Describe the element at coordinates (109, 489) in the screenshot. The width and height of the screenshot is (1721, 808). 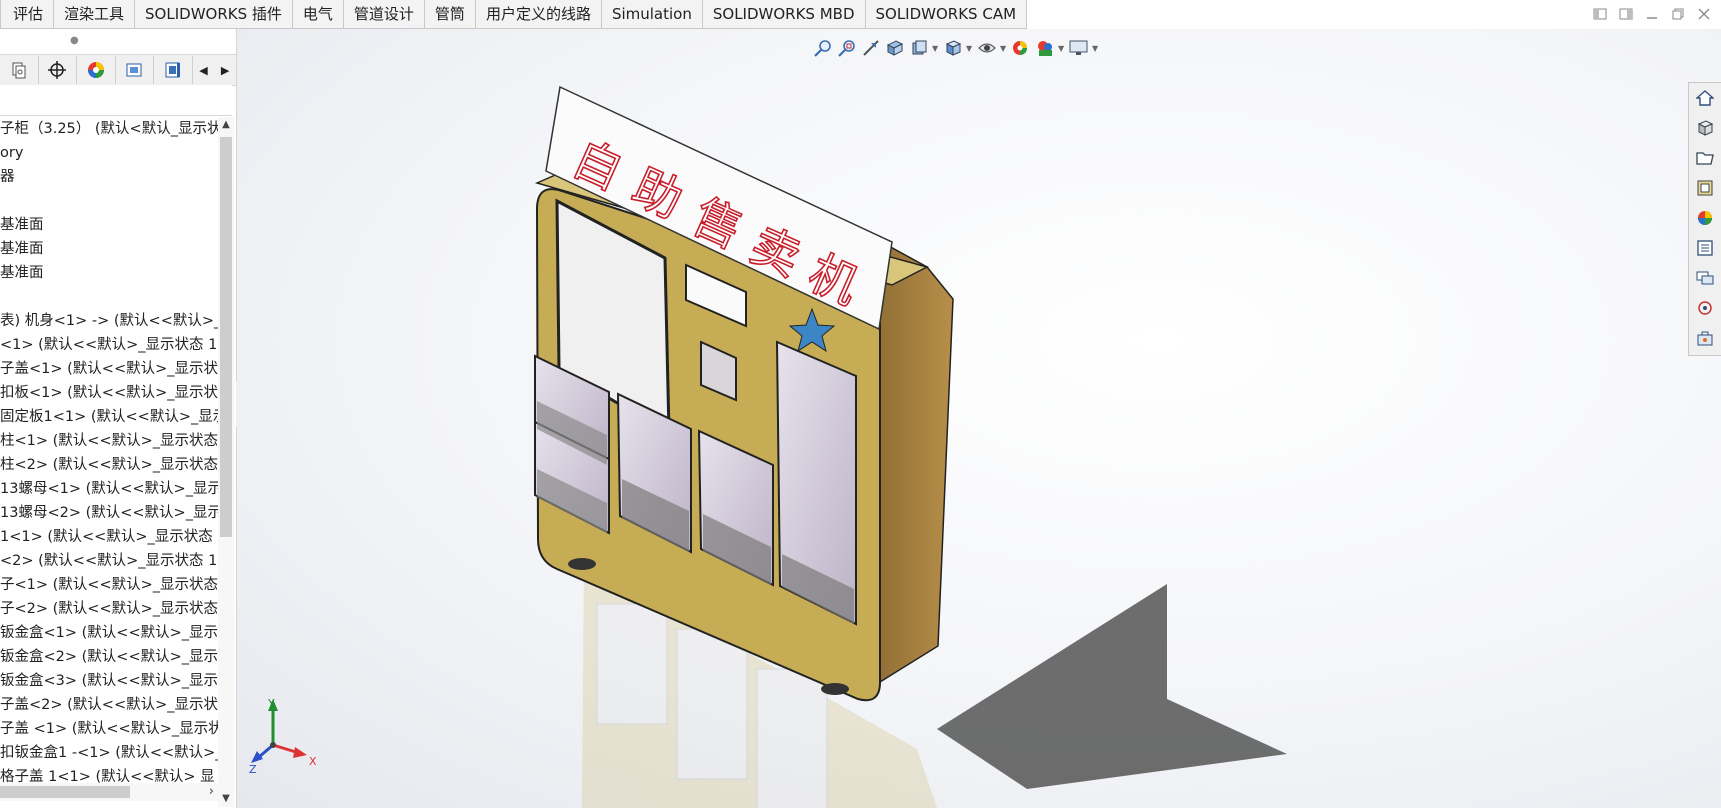
I see `tree-item: 13螺母<1> (默认<<默认>_显示` at that location.